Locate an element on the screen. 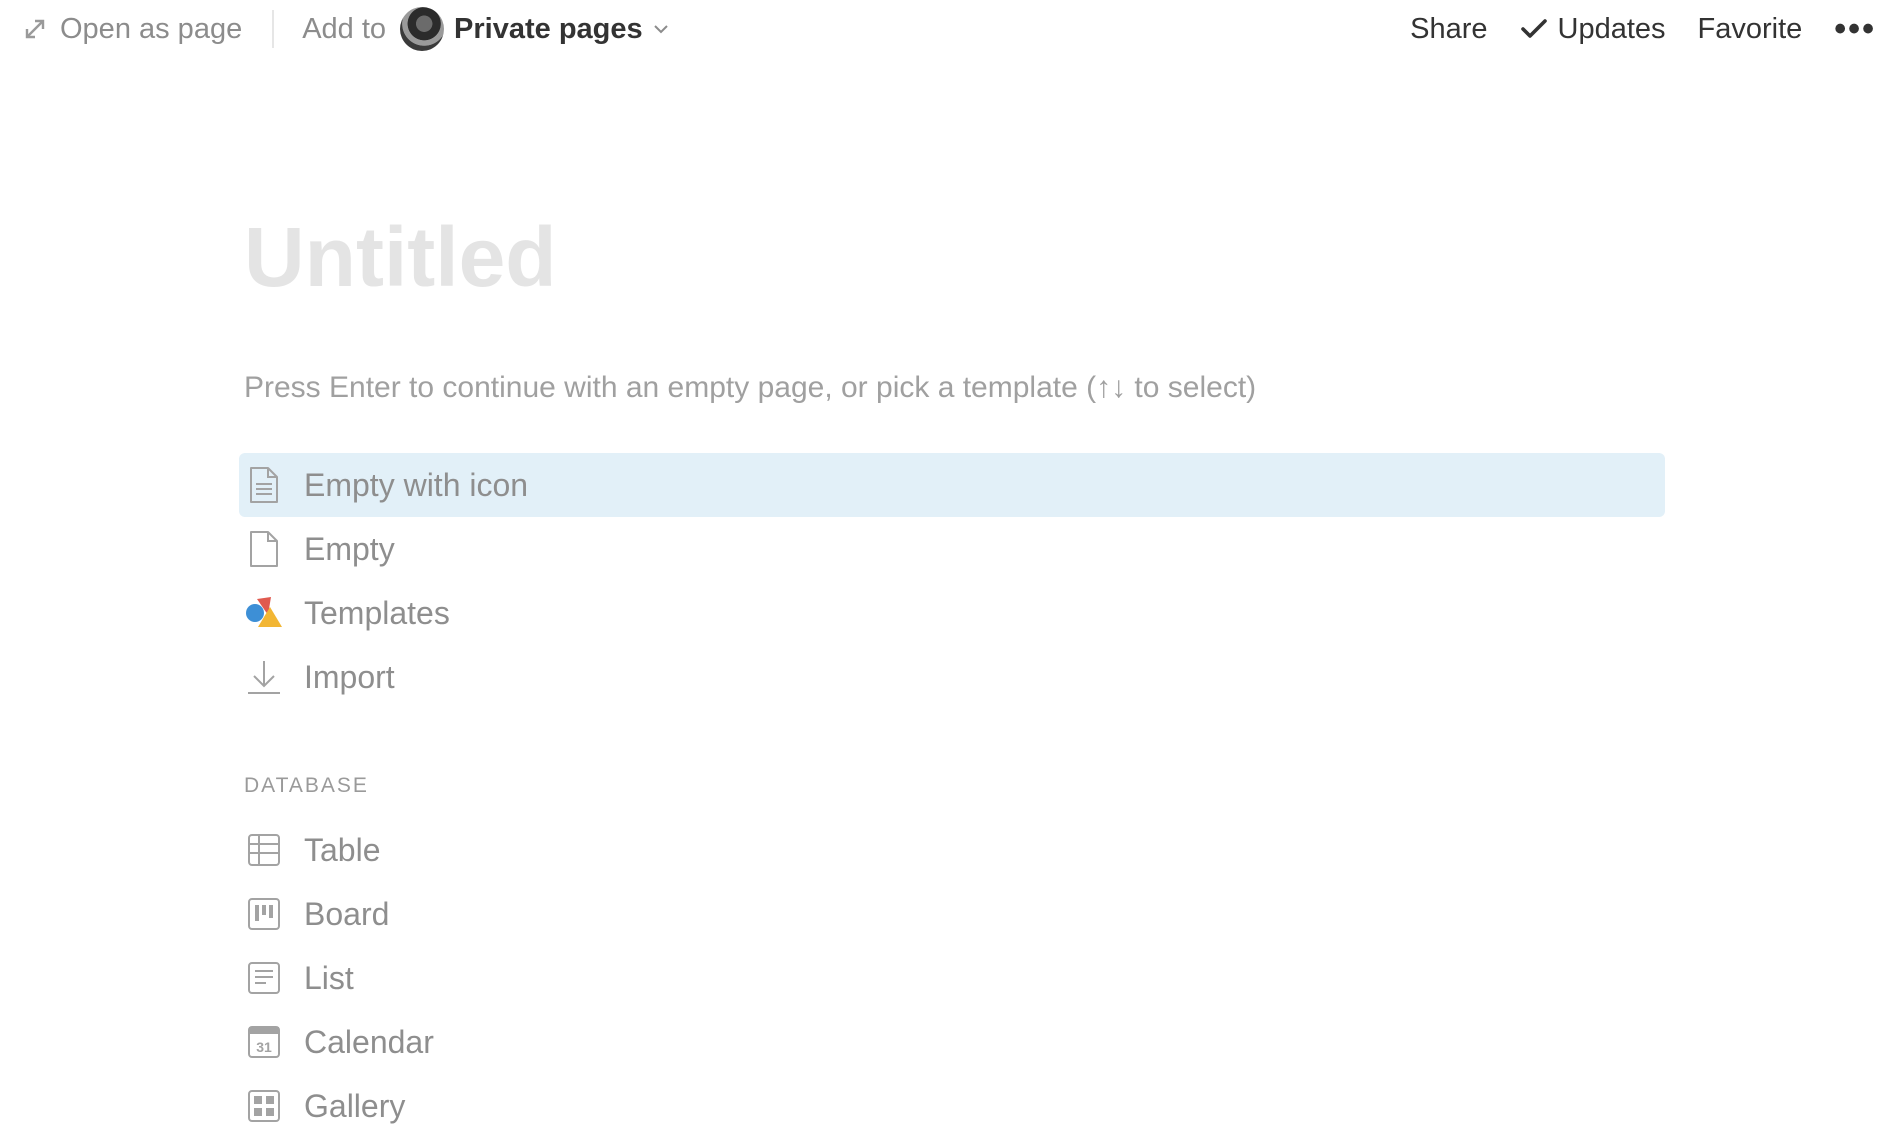 The height and width of the screenshot is (1138, 1900). template-label: Import is located at coordinates (349, 676).